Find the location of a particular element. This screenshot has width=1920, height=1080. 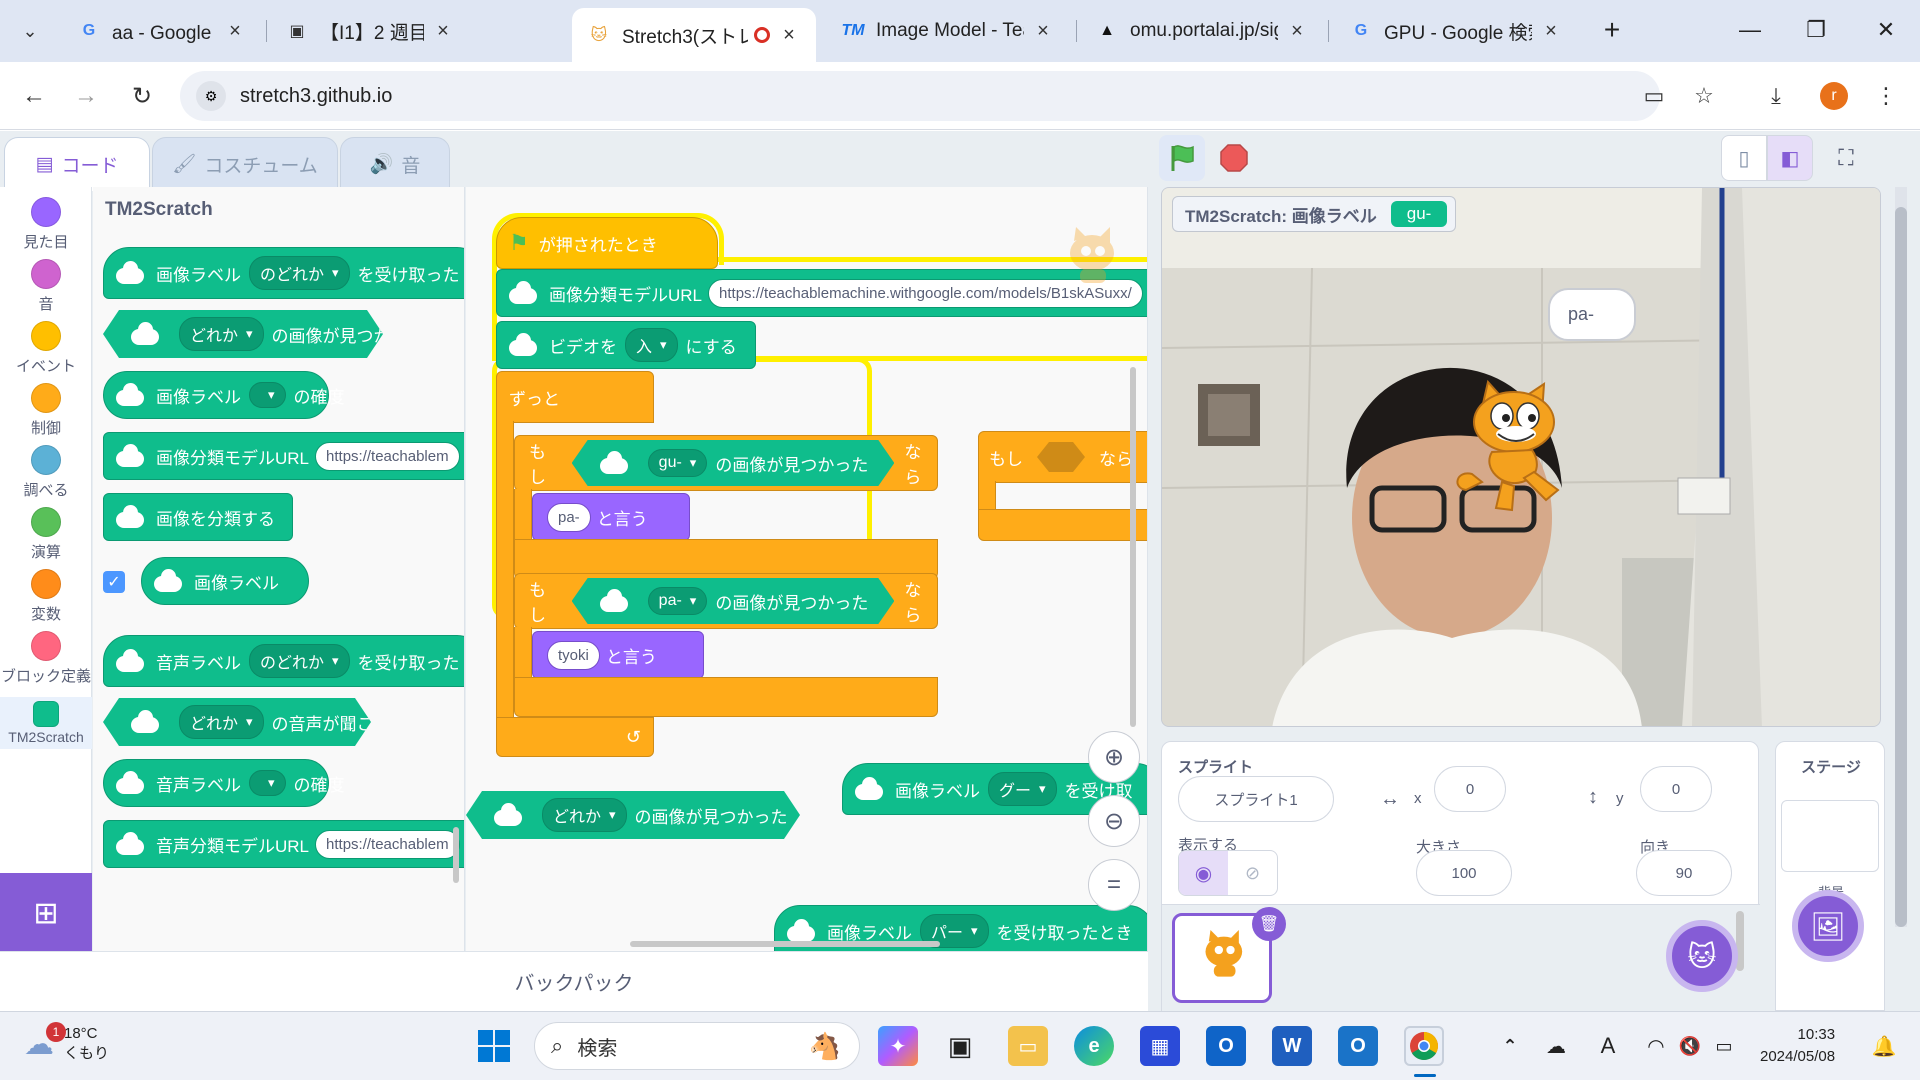

image-label-monitor: TM2Scratch: 画像ラベル gu- is located at coordinates (1314, 214).